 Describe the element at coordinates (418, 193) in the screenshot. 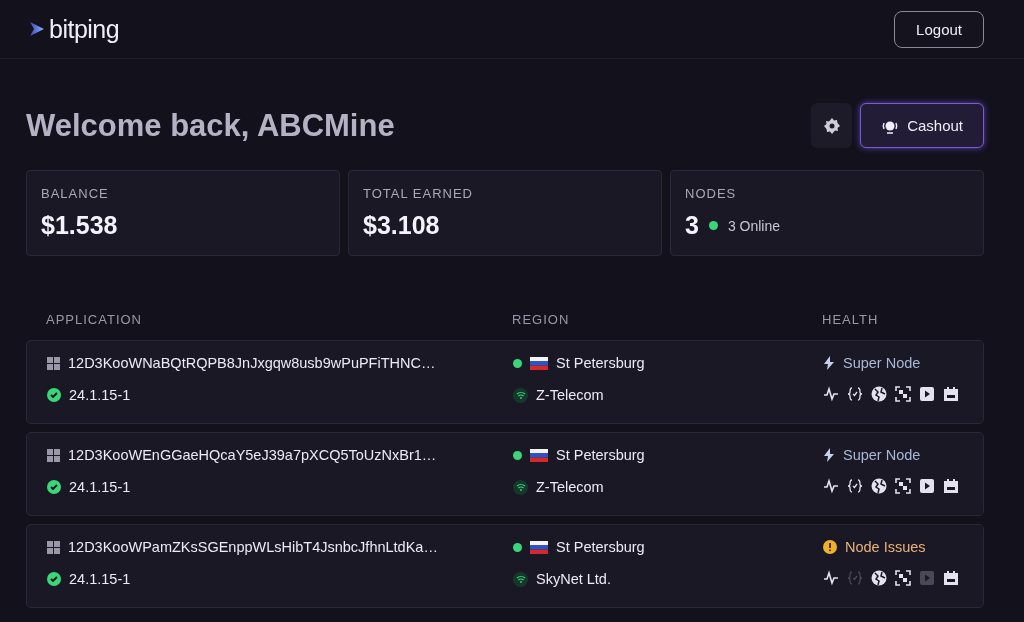

I see `stat-label: TOTAL EARNED` at that location.